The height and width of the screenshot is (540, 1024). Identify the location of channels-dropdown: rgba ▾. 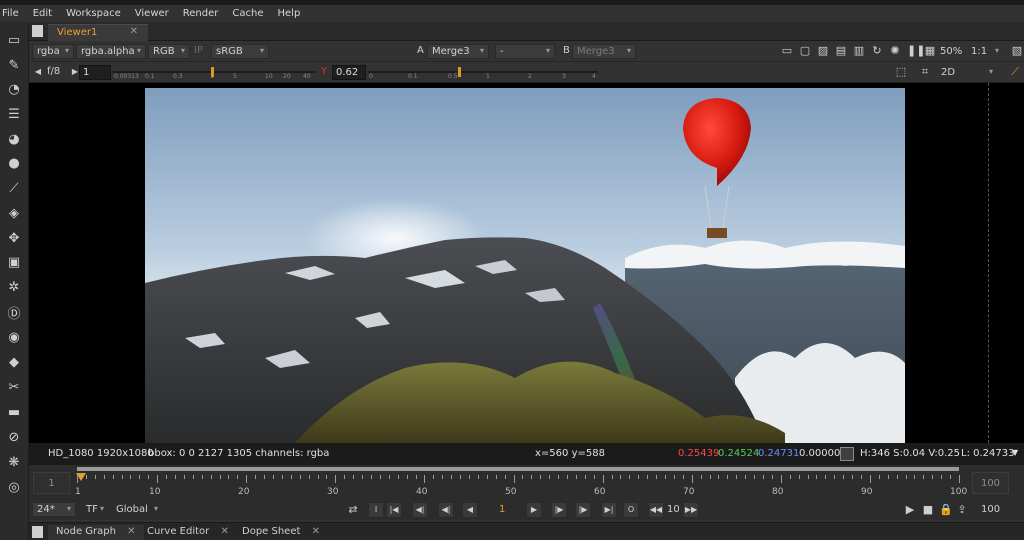
(53, 51).